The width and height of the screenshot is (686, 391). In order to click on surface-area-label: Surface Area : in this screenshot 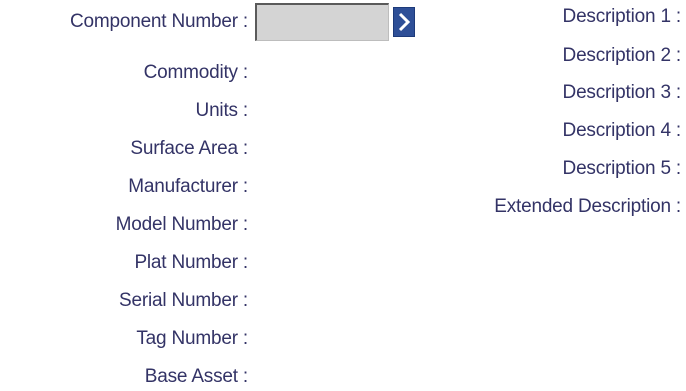, I will do `click(189, 148)`.